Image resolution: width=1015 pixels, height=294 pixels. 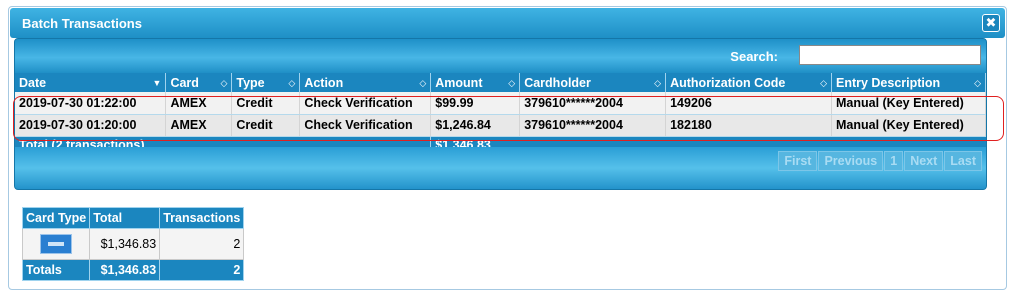 I want to click on pager-next-button: Next, so click(x=924, y=161).